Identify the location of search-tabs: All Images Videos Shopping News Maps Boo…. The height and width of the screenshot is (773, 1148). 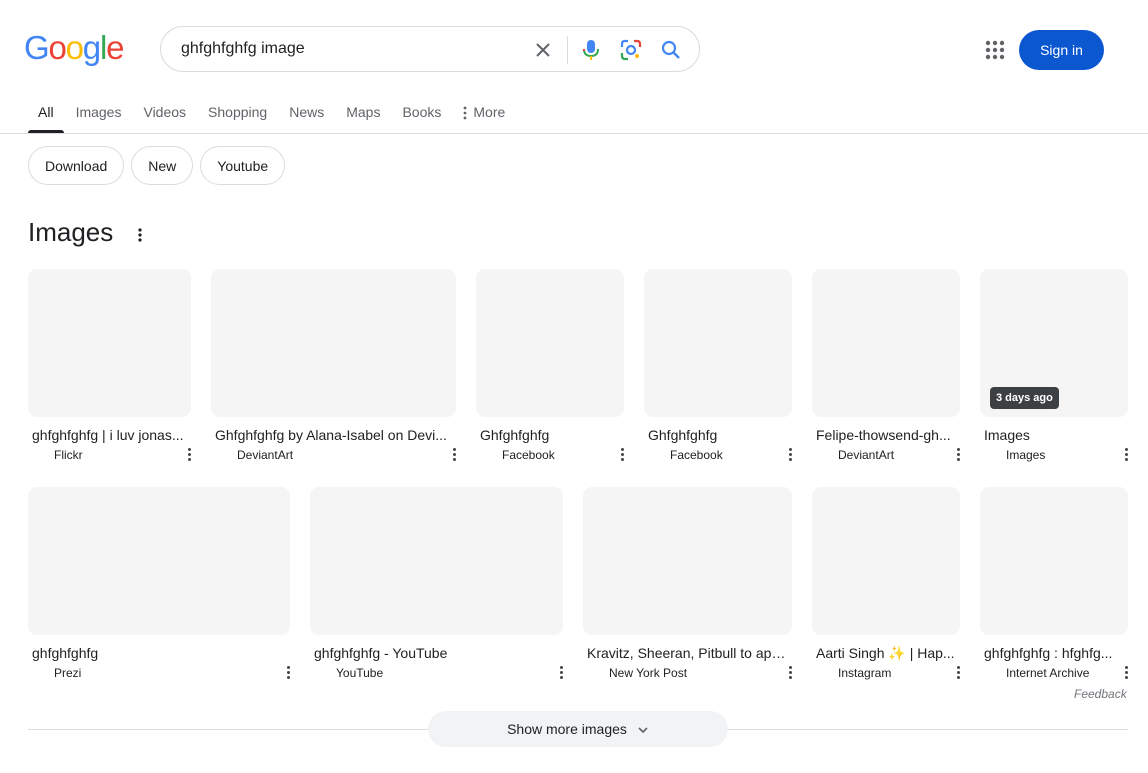
(277, 114).